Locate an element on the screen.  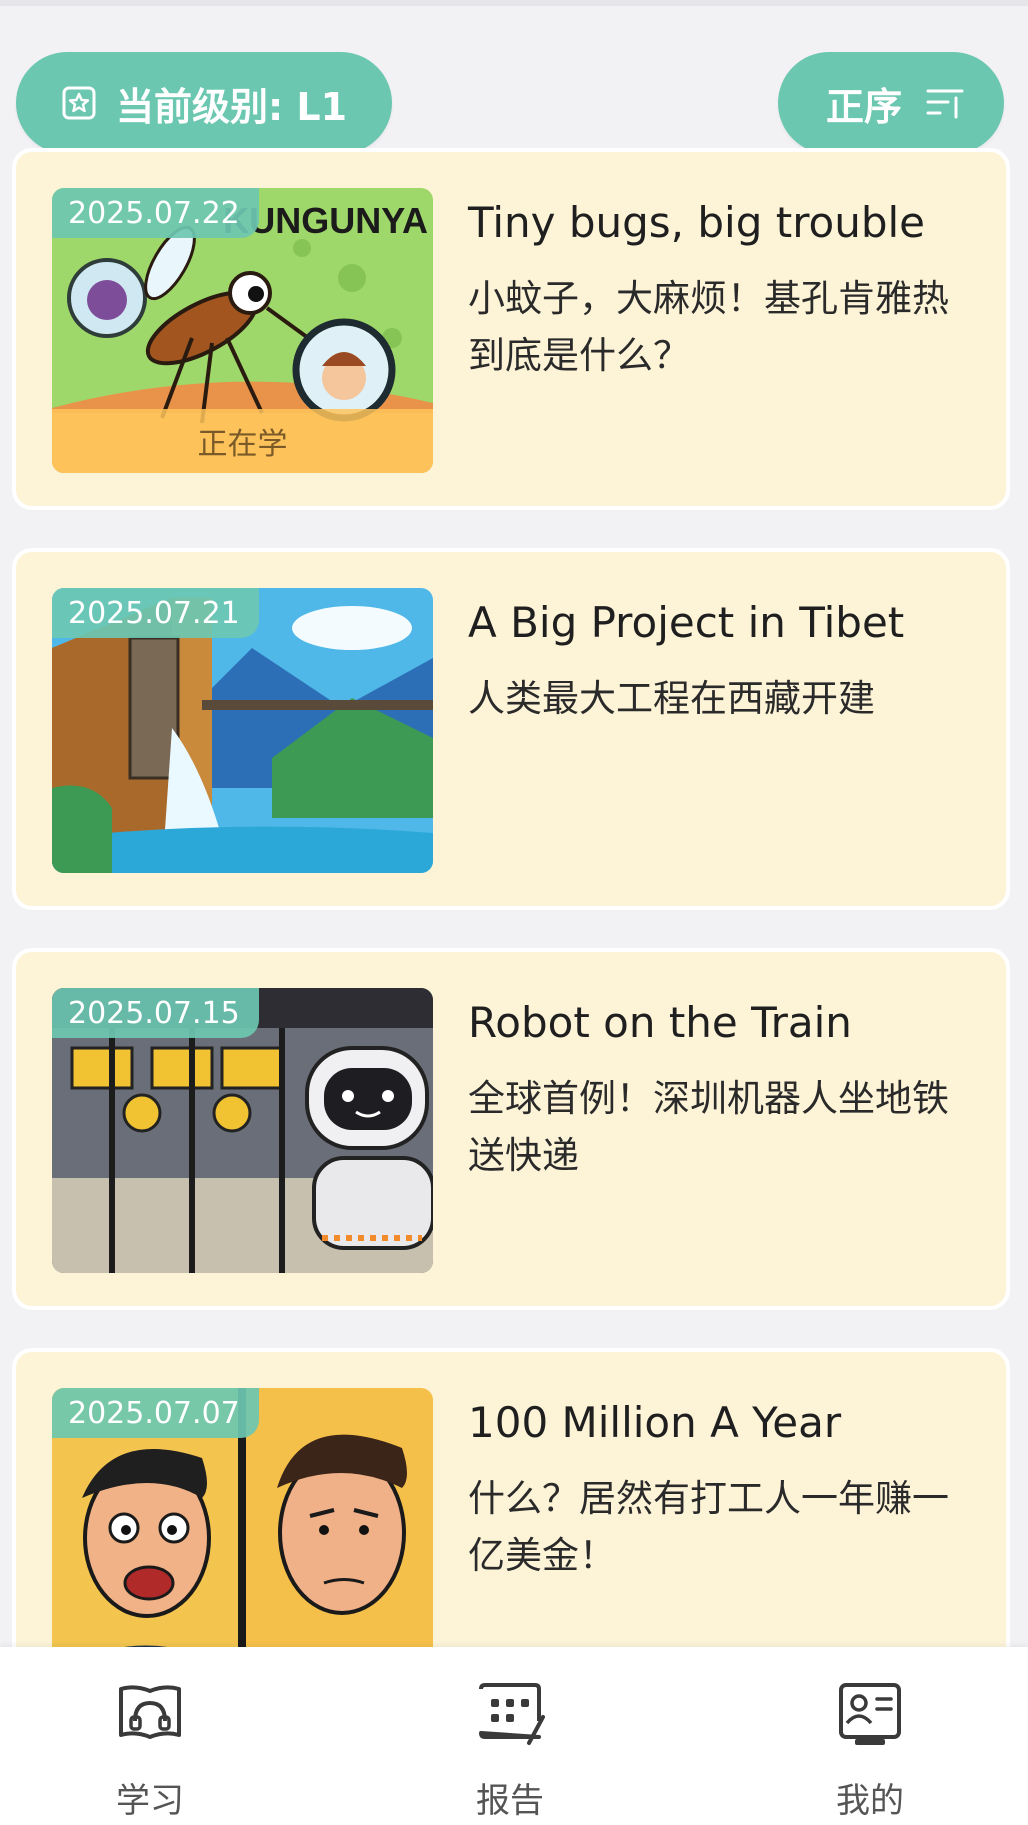
nav-item-report: 报告 is located at coordinates (510, 1751).